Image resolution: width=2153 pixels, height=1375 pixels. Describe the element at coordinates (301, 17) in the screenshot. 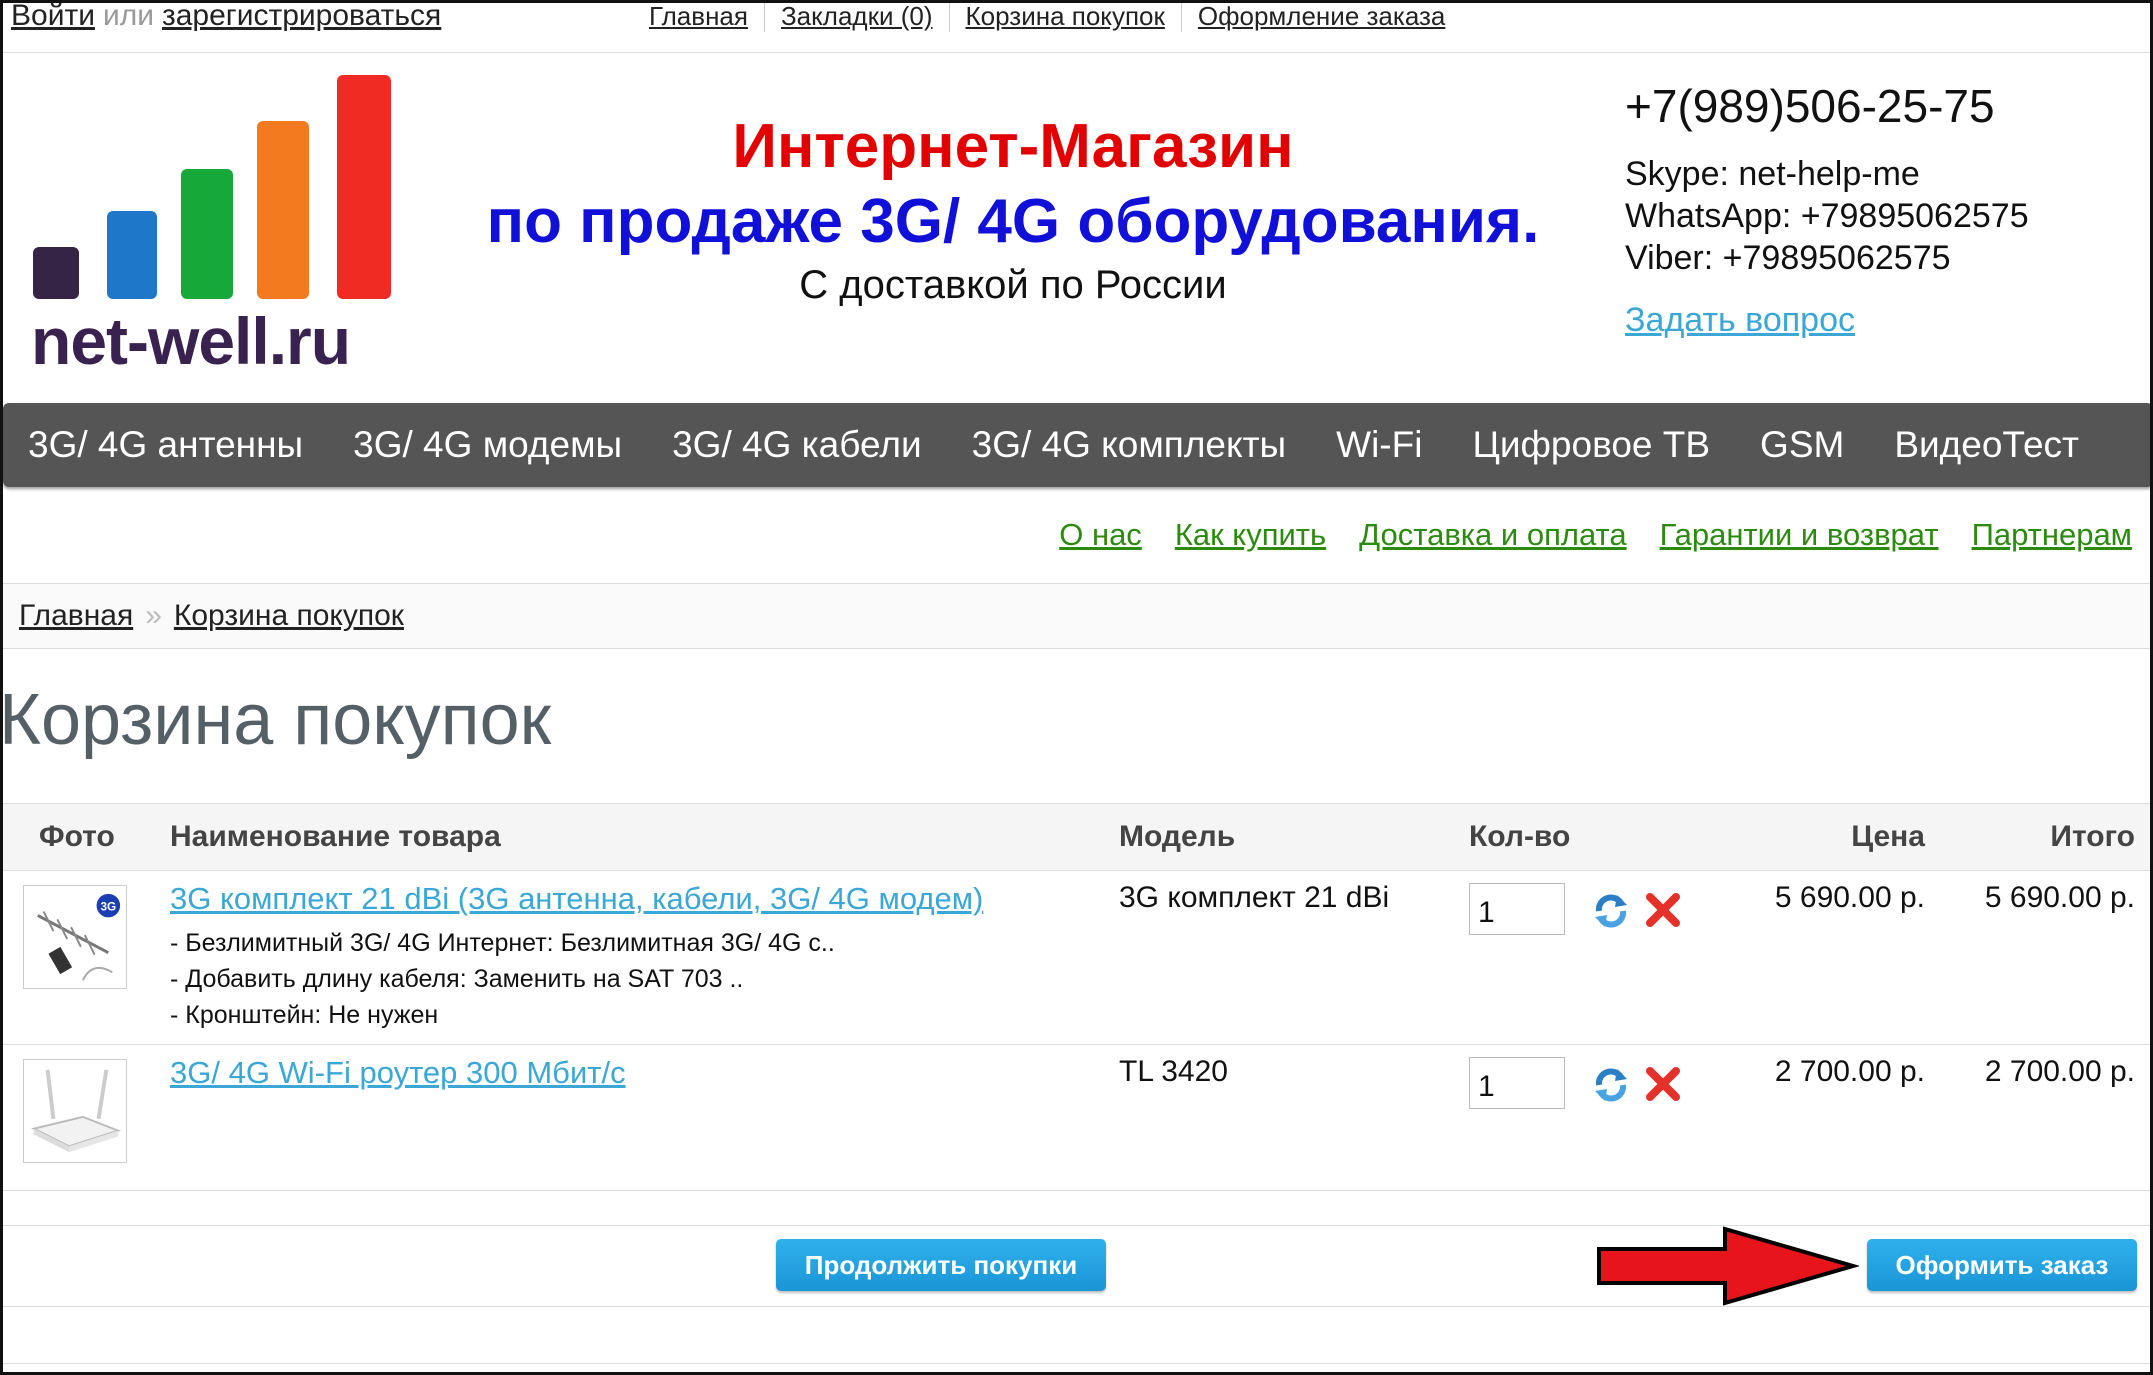

I see `register-link: зарегистрироваться` at that location.